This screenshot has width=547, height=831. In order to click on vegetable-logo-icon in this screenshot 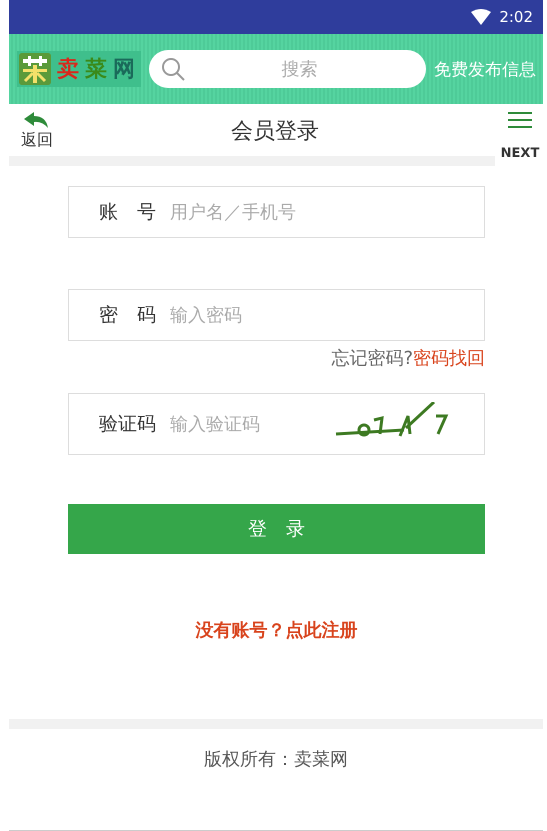, I will do `click(35, 69)`.